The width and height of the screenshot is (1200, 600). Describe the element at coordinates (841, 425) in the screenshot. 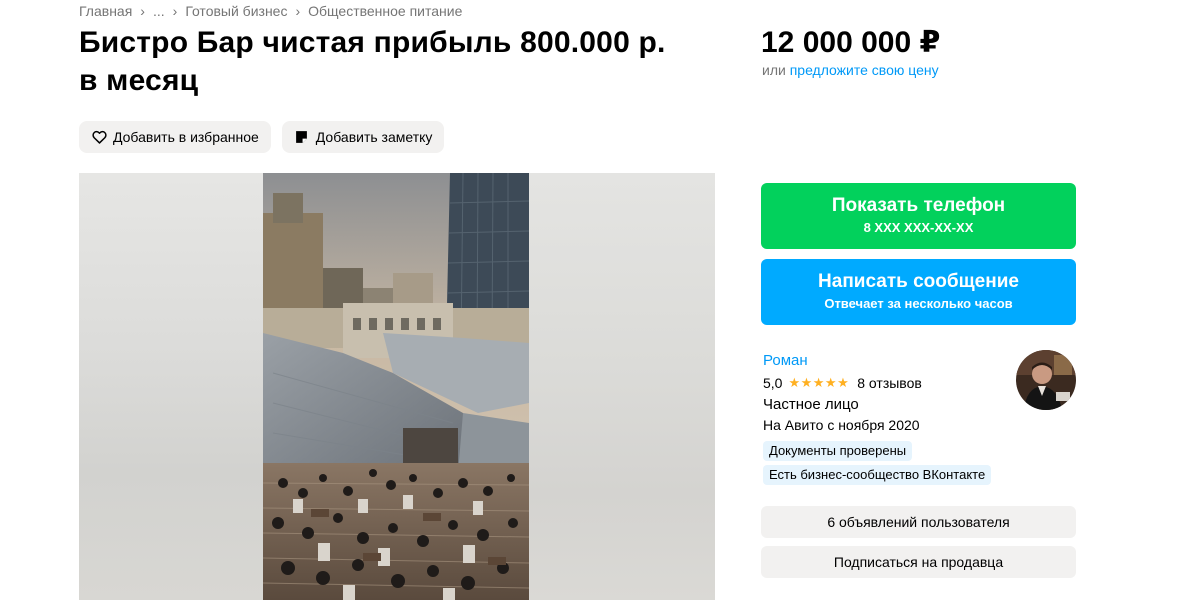

I see `seller-since: На Авито с ноября 2020` at that location.